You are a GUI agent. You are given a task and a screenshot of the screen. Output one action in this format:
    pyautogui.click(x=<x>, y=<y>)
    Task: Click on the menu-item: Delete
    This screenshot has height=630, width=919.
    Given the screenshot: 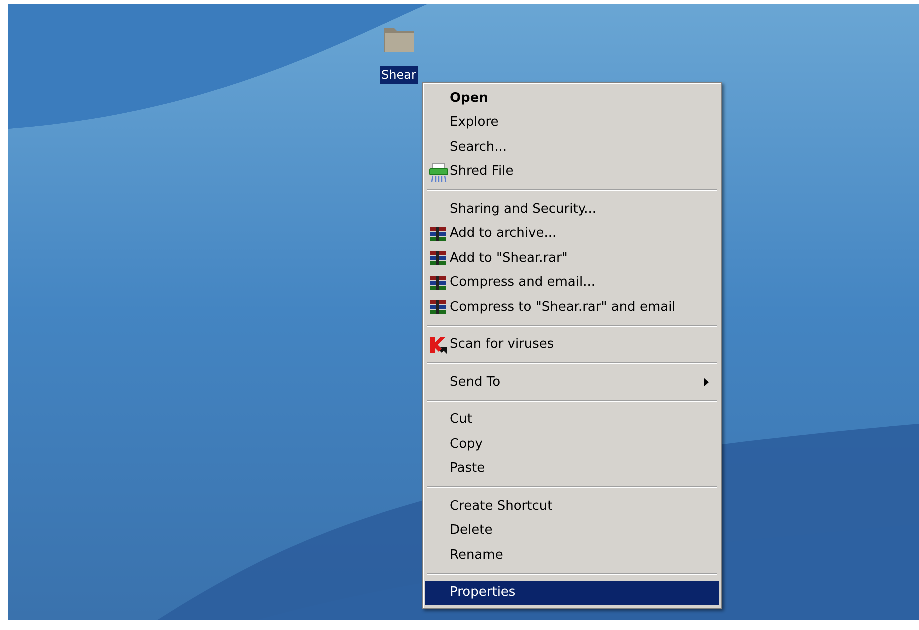 What is the action you would take?
    pyautogui.click(x=572, y=530)
    